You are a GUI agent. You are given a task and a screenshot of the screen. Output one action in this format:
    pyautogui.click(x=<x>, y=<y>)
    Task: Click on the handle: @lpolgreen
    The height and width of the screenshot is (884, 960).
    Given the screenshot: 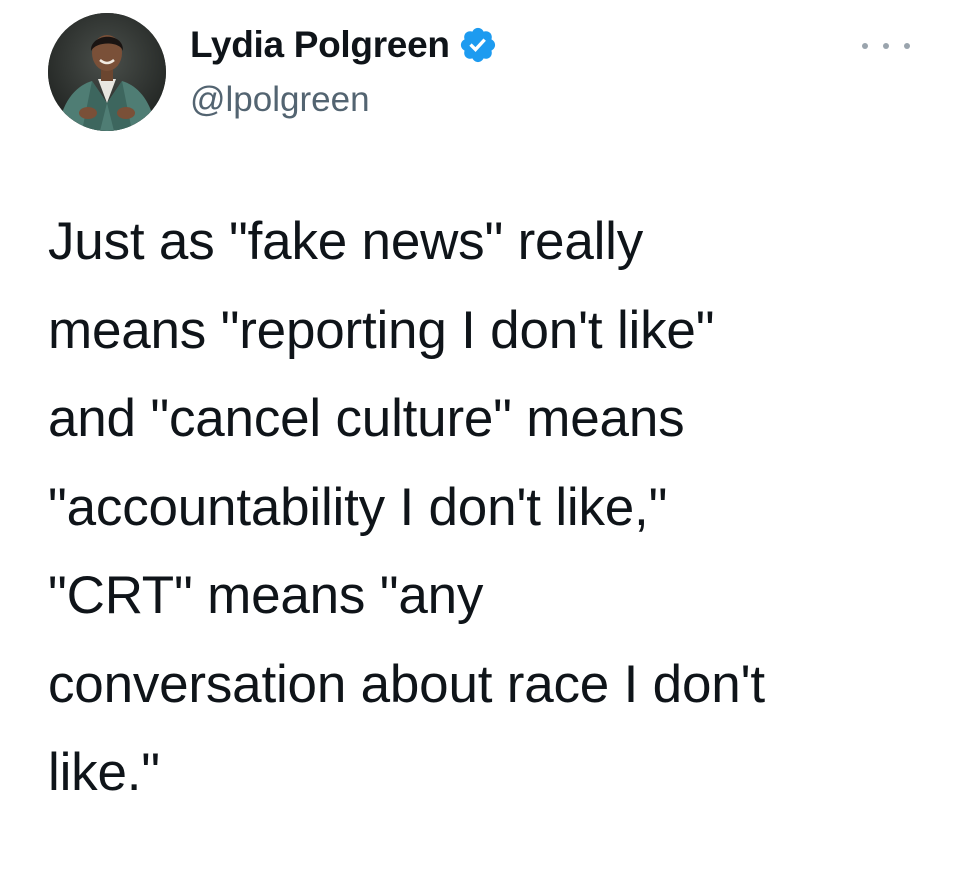 What is the action you would take?
    pyautogui.click(x=344, y=100)
    